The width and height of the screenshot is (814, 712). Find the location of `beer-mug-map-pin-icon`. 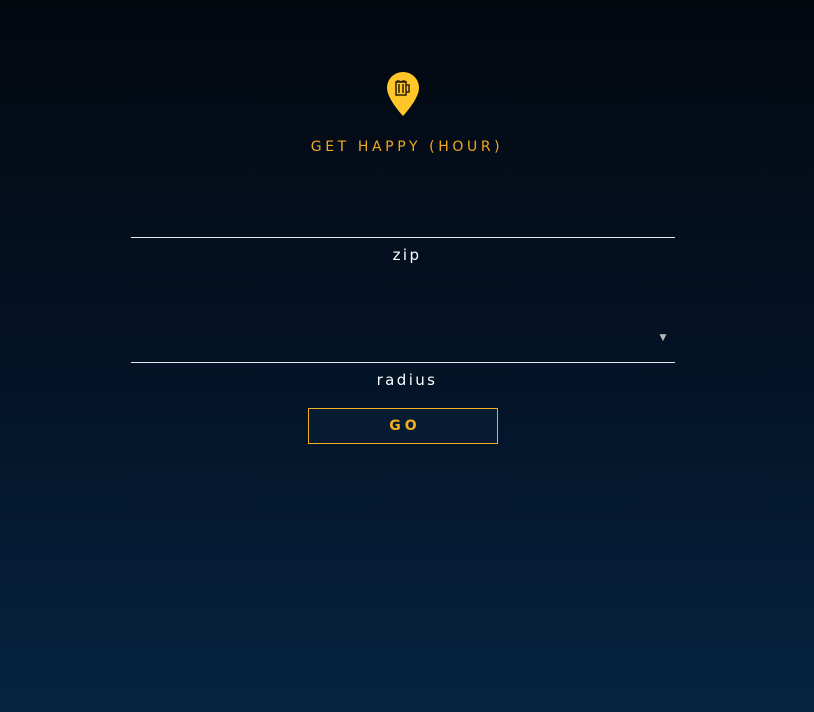

beer-mug-map-pin-icon is located at coordinates (403, 94).